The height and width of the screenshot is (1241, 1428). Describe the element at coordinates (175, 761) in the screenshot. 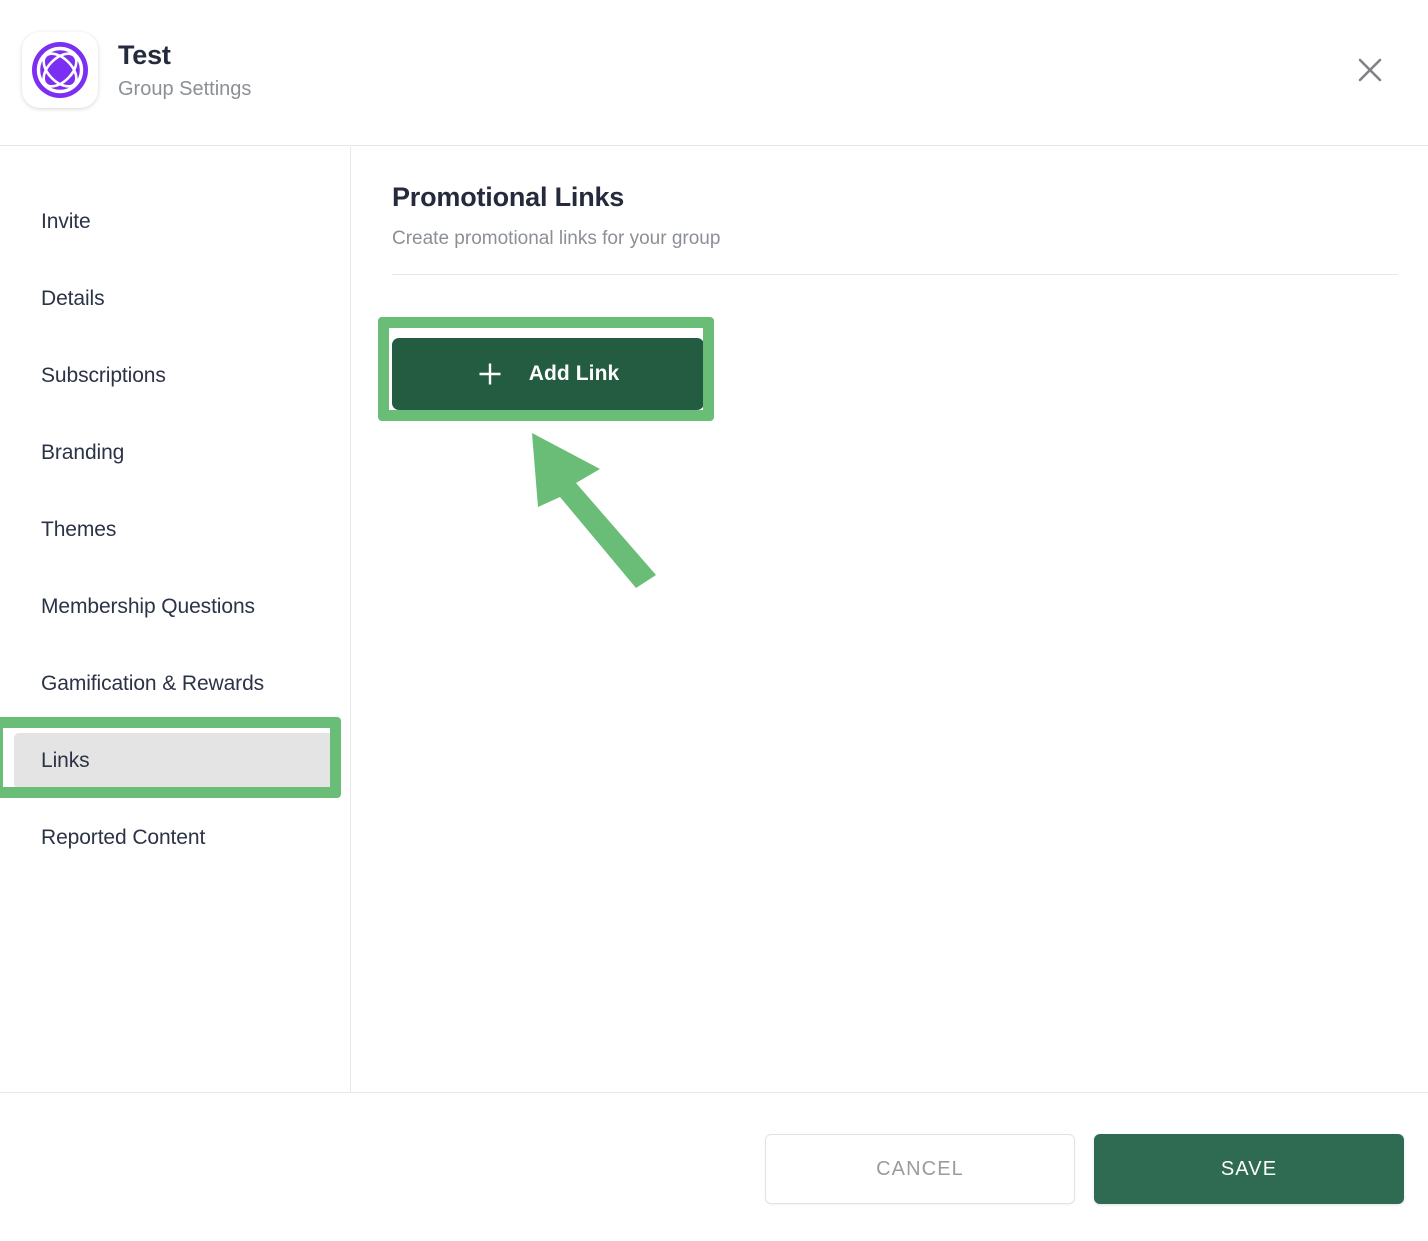

I see `sidebar-item-links: Links` at that location.